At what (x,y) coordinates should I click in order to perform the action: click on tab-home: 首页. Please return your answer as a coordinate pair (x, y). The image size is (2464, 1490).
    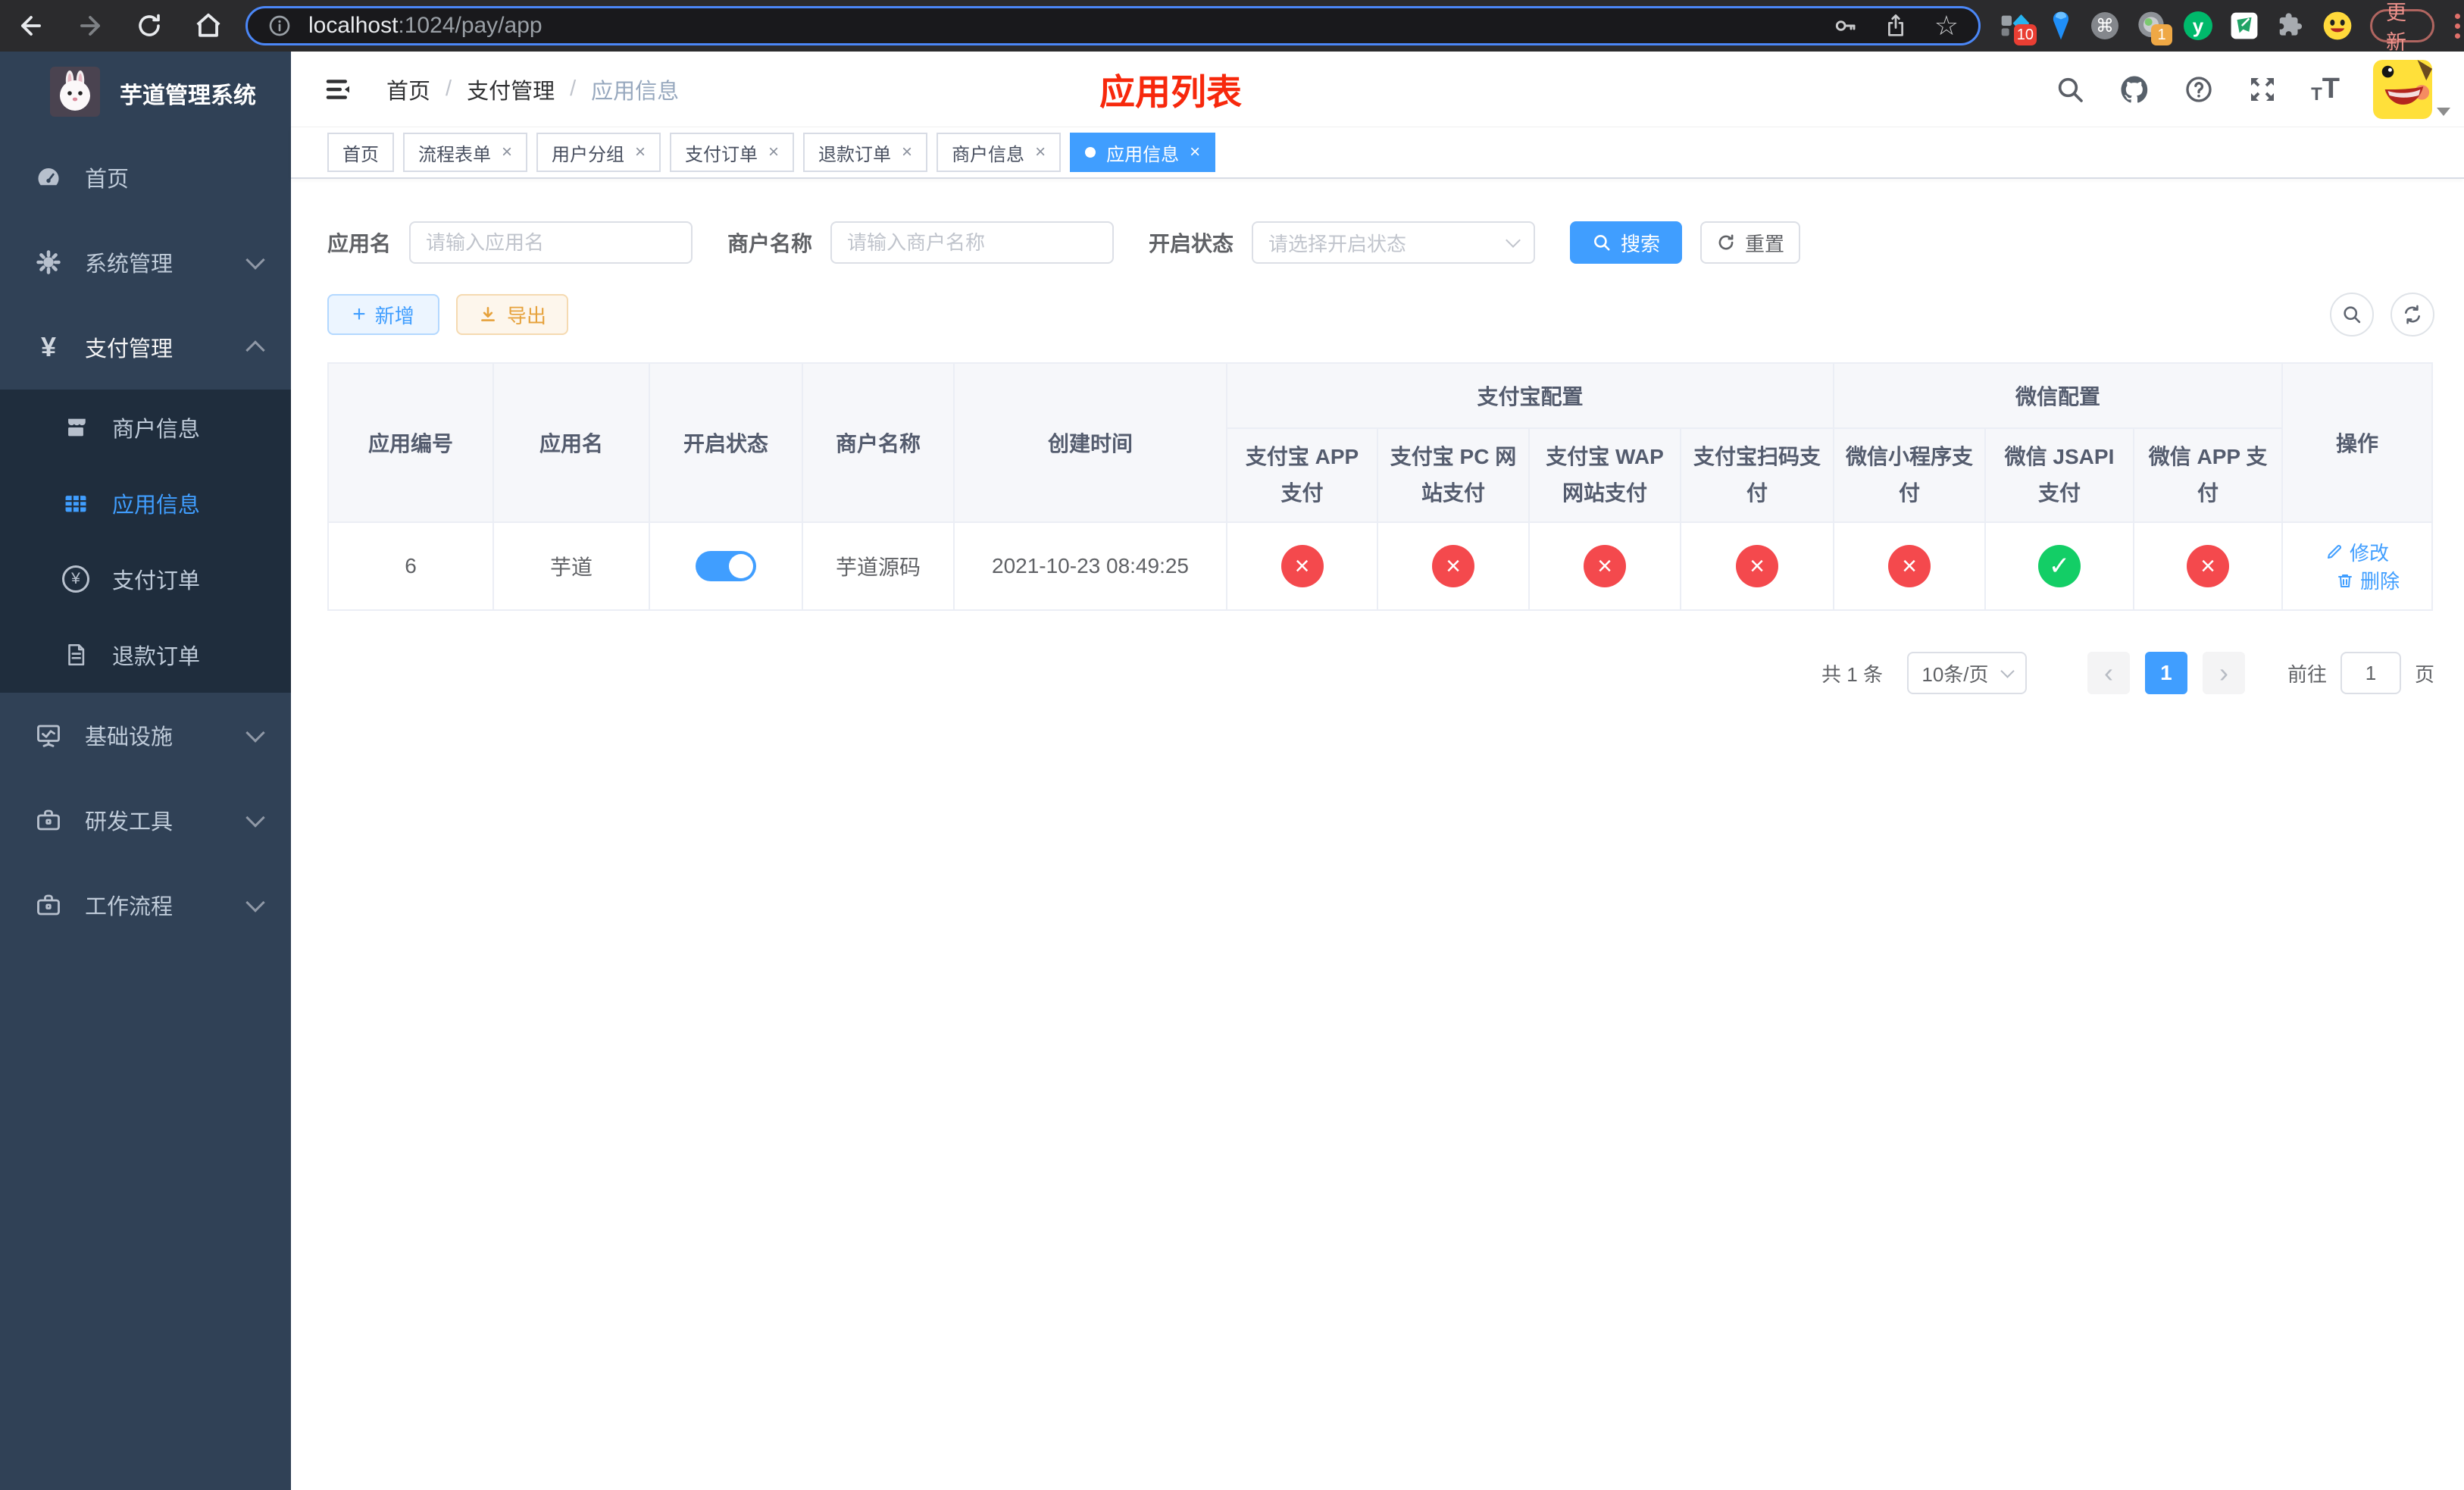
    Looking at the image, I should click on (360, 152).